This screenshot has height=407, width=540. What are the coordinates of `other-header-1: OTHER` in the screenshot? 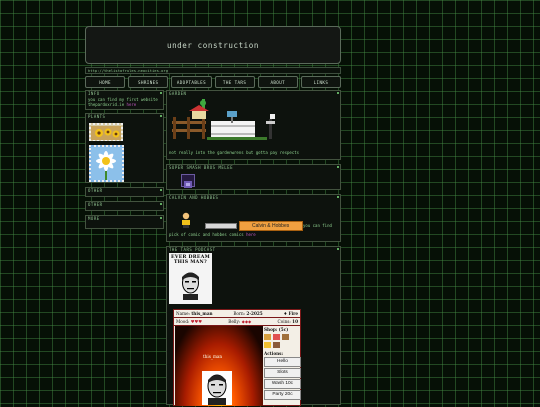 It's located at (124, 190).